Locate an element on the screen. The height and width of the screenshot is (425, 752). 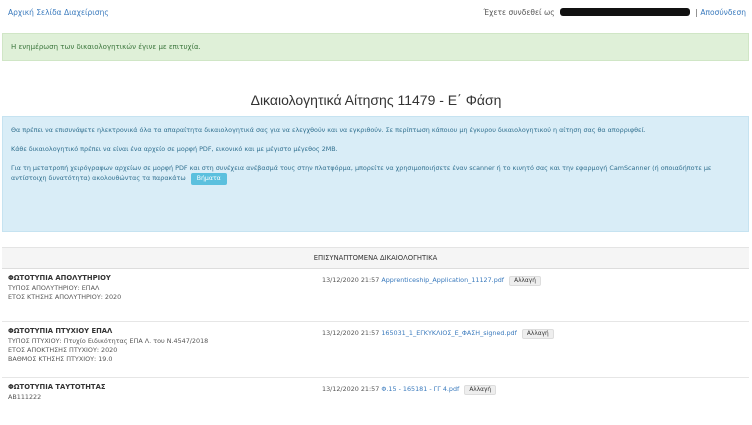
document-link: Φ.15 - 165181 - ΓΓ 4.pdf is located at coordinates (420, 389).